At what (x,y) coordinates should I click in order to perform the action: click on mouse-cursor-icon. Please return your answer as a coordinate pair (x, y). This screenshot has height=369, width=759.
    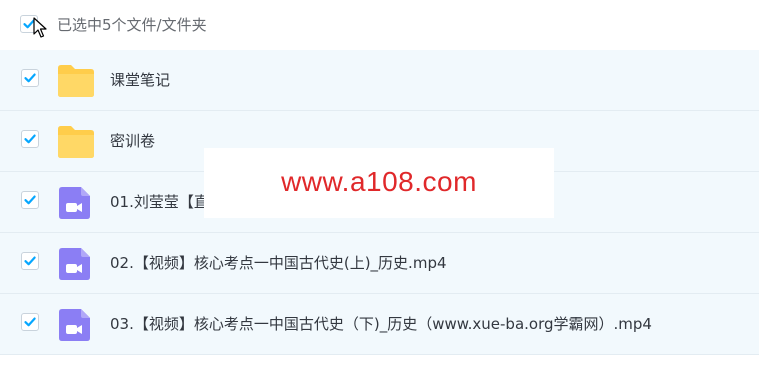
    Looking at the image, I should click on (40, 27).